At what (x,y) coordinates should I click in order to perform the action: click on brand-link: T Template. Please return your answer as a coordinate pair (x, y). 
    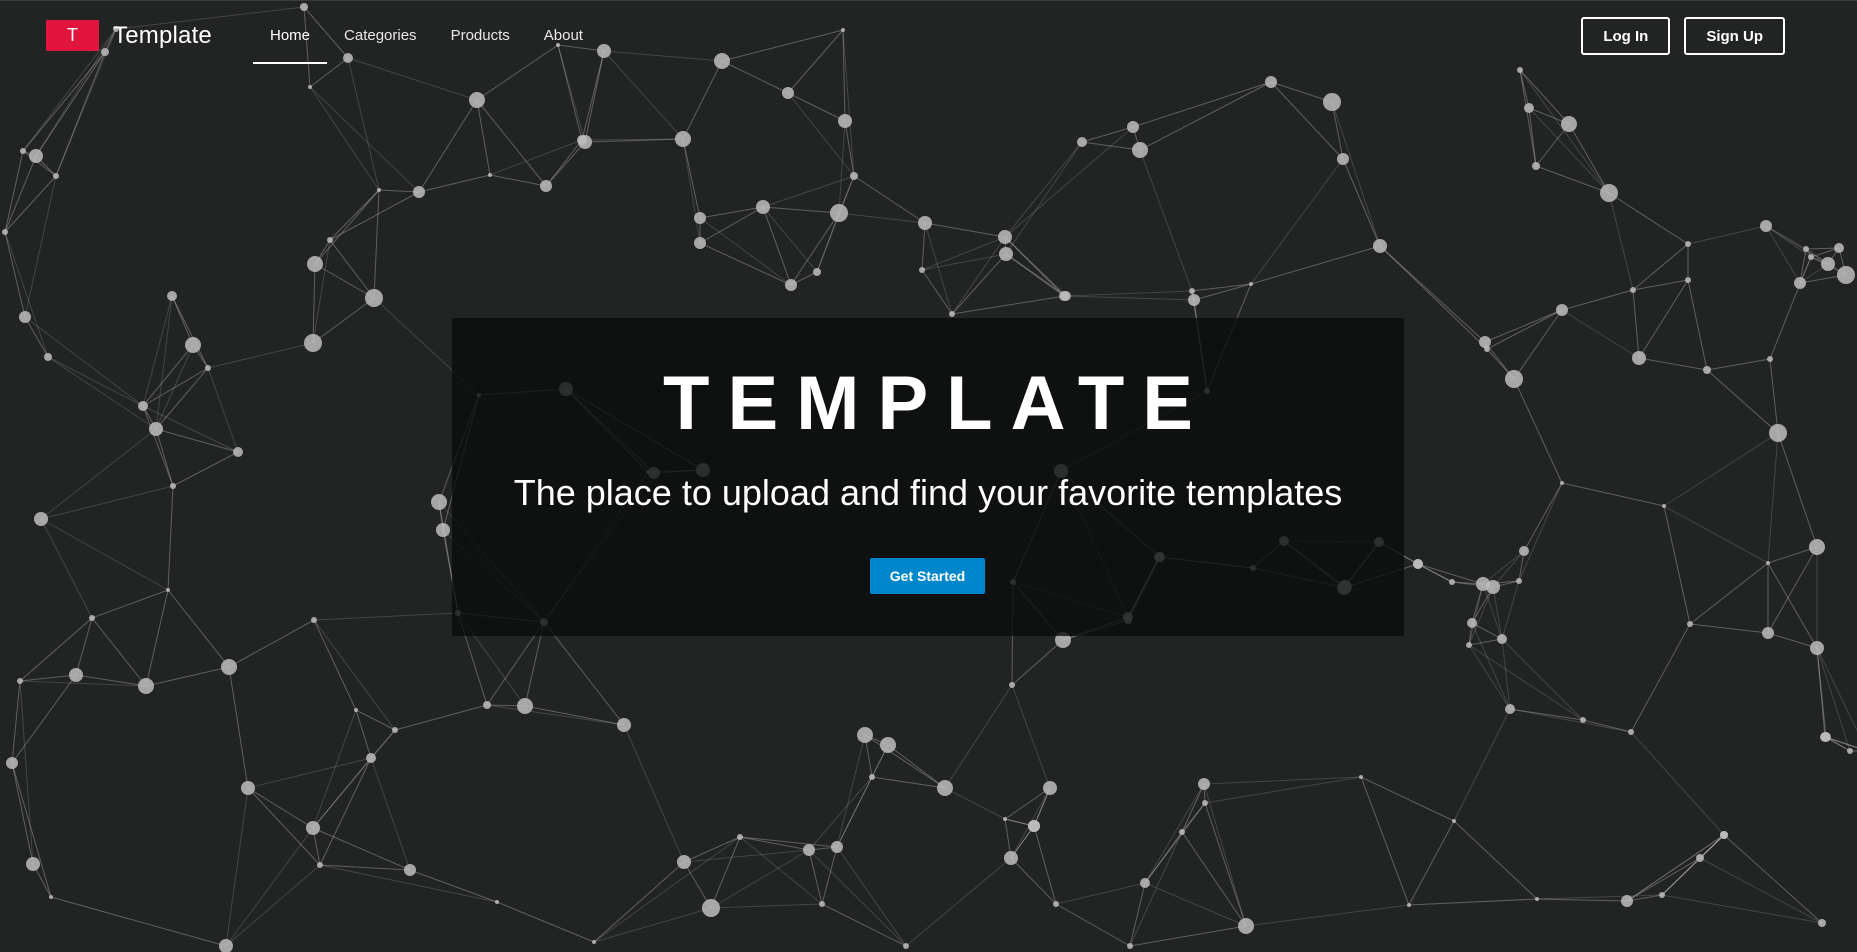
    Looking at the image, I should click on (129, 35).